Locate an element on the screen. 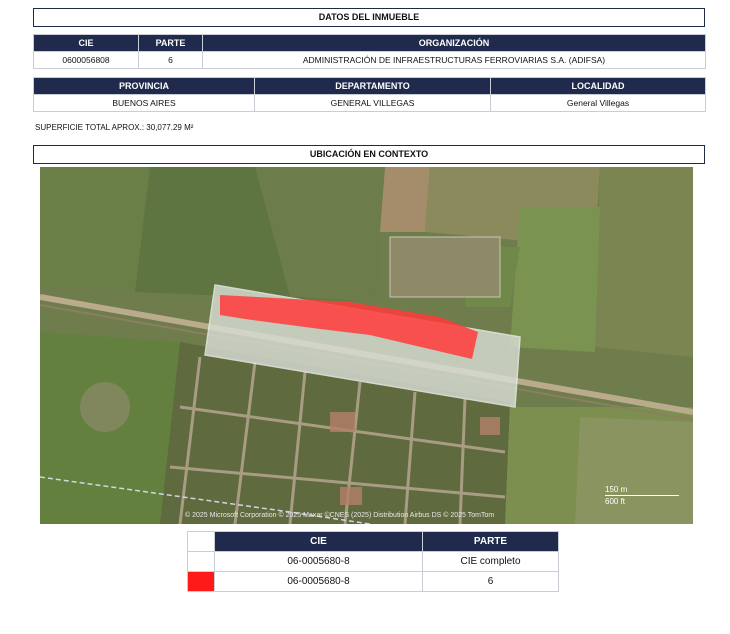 Image resolution: width=730 pixels, height=634 pixels. legend-swatch-header is located at coordinates (201, 541).